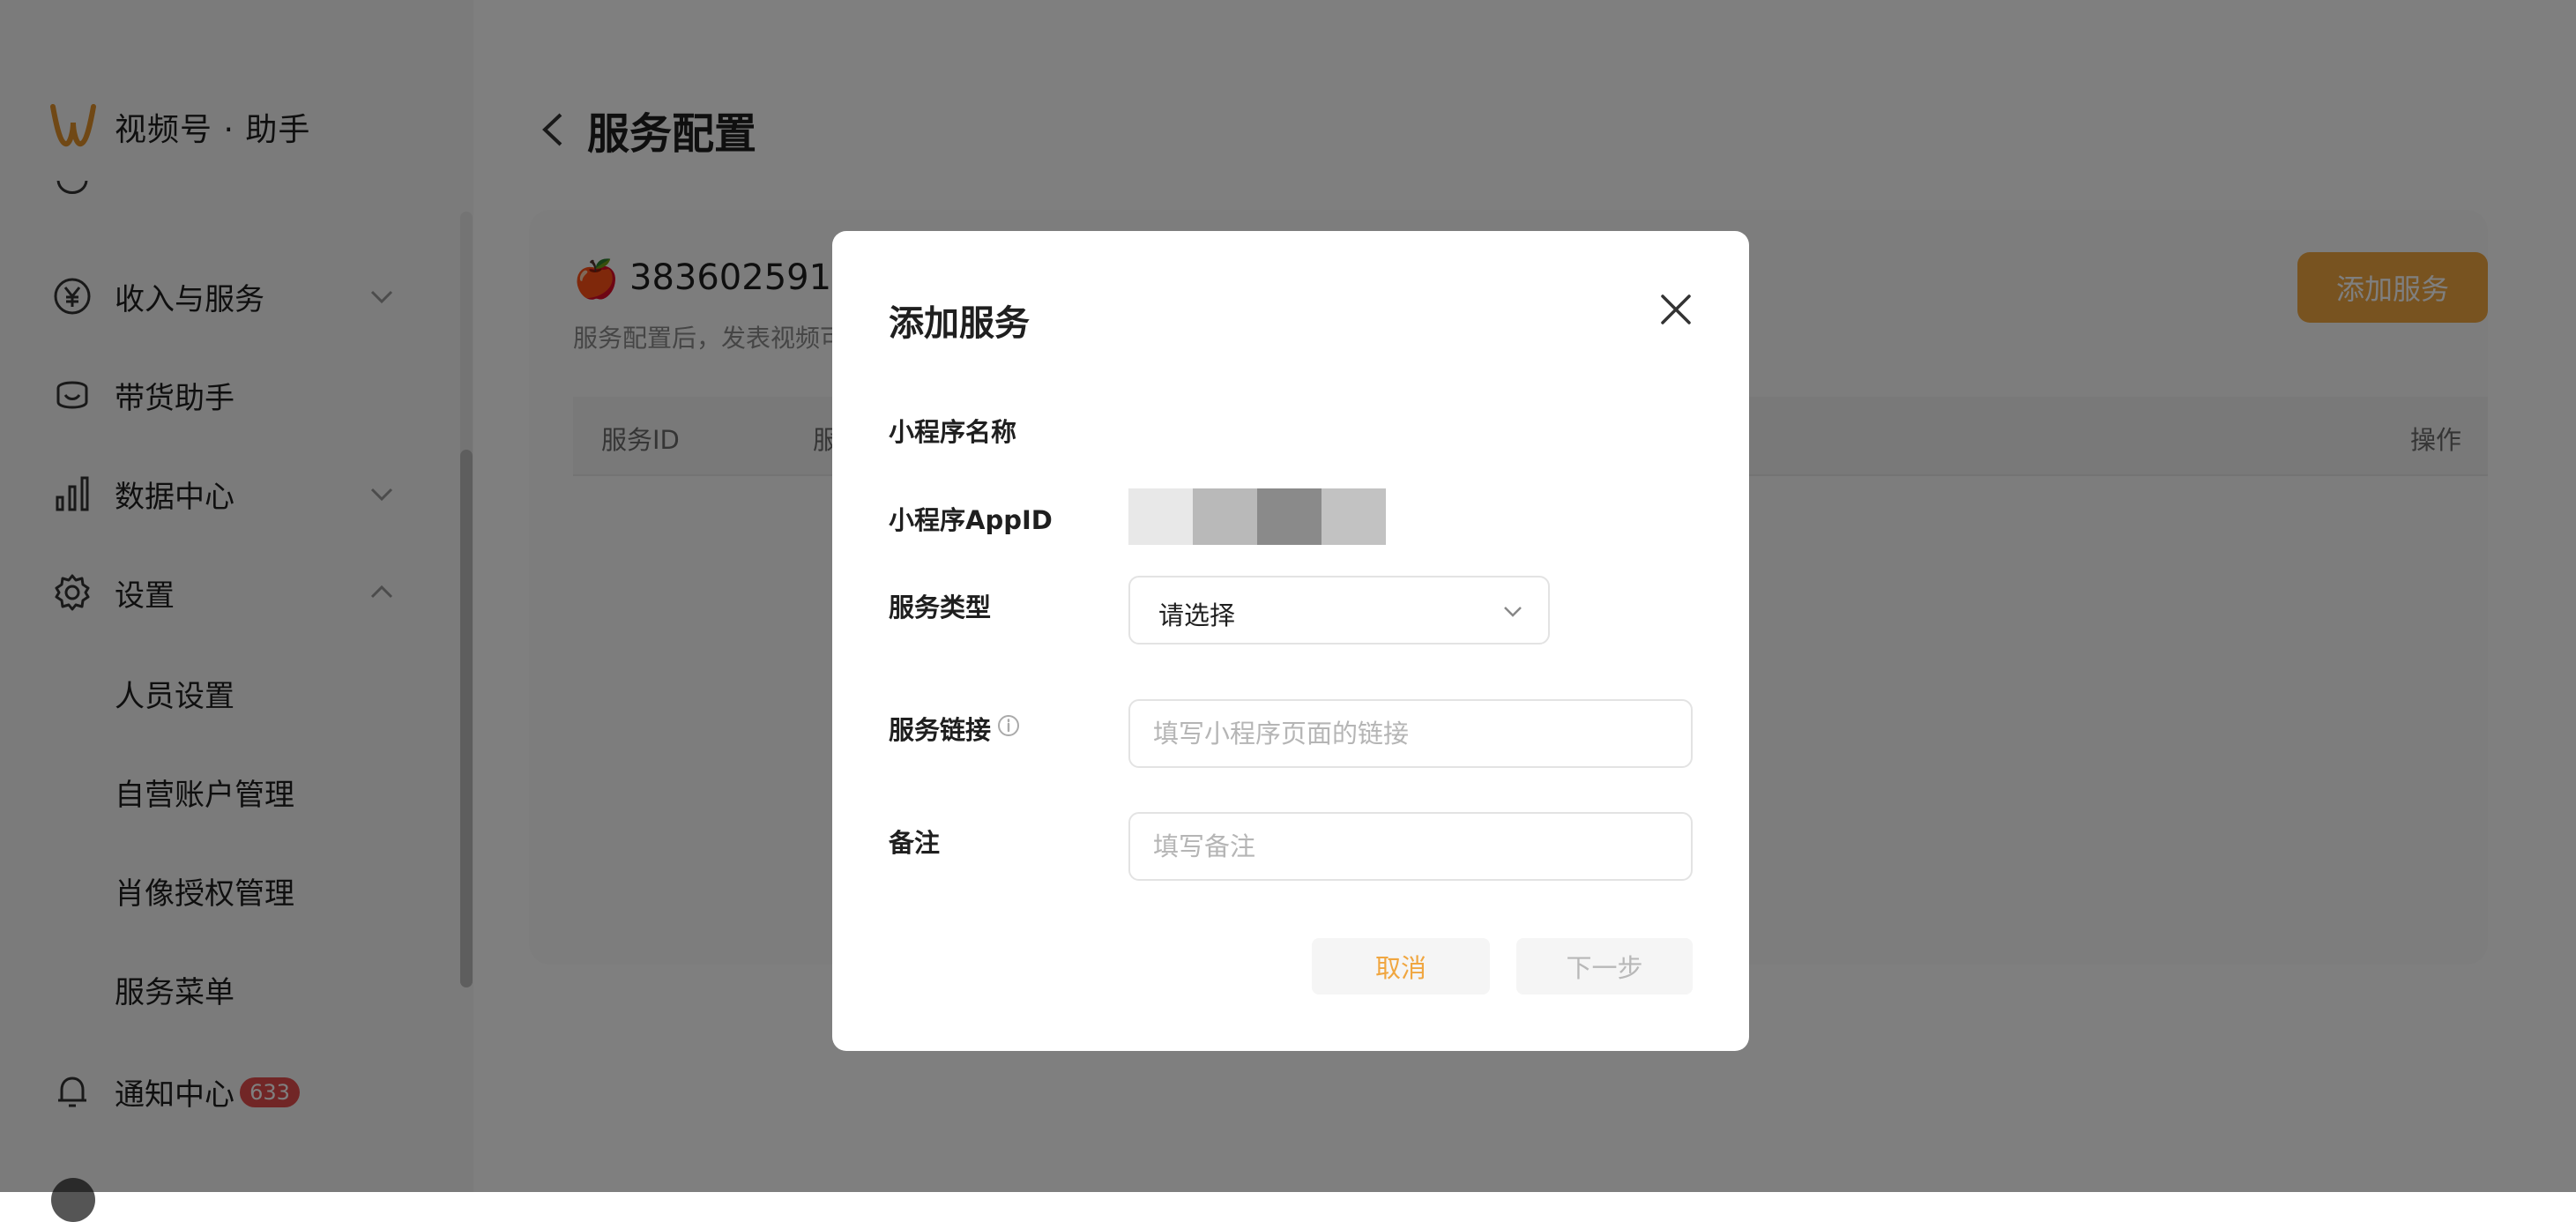 The image size is (2576, 1222). I want to click on appid-label: 小程序AppID, so click(971, 520).